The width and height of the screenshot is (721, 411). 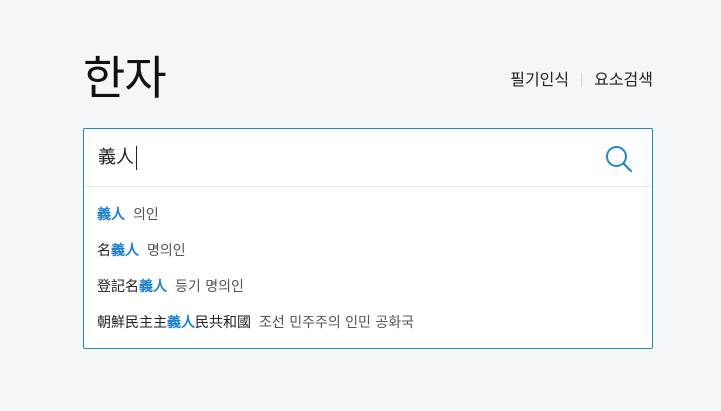 What do you see at coordinates (136, 158) in the screenshot?
I see `text-caret` at bounding box center [136, 158].